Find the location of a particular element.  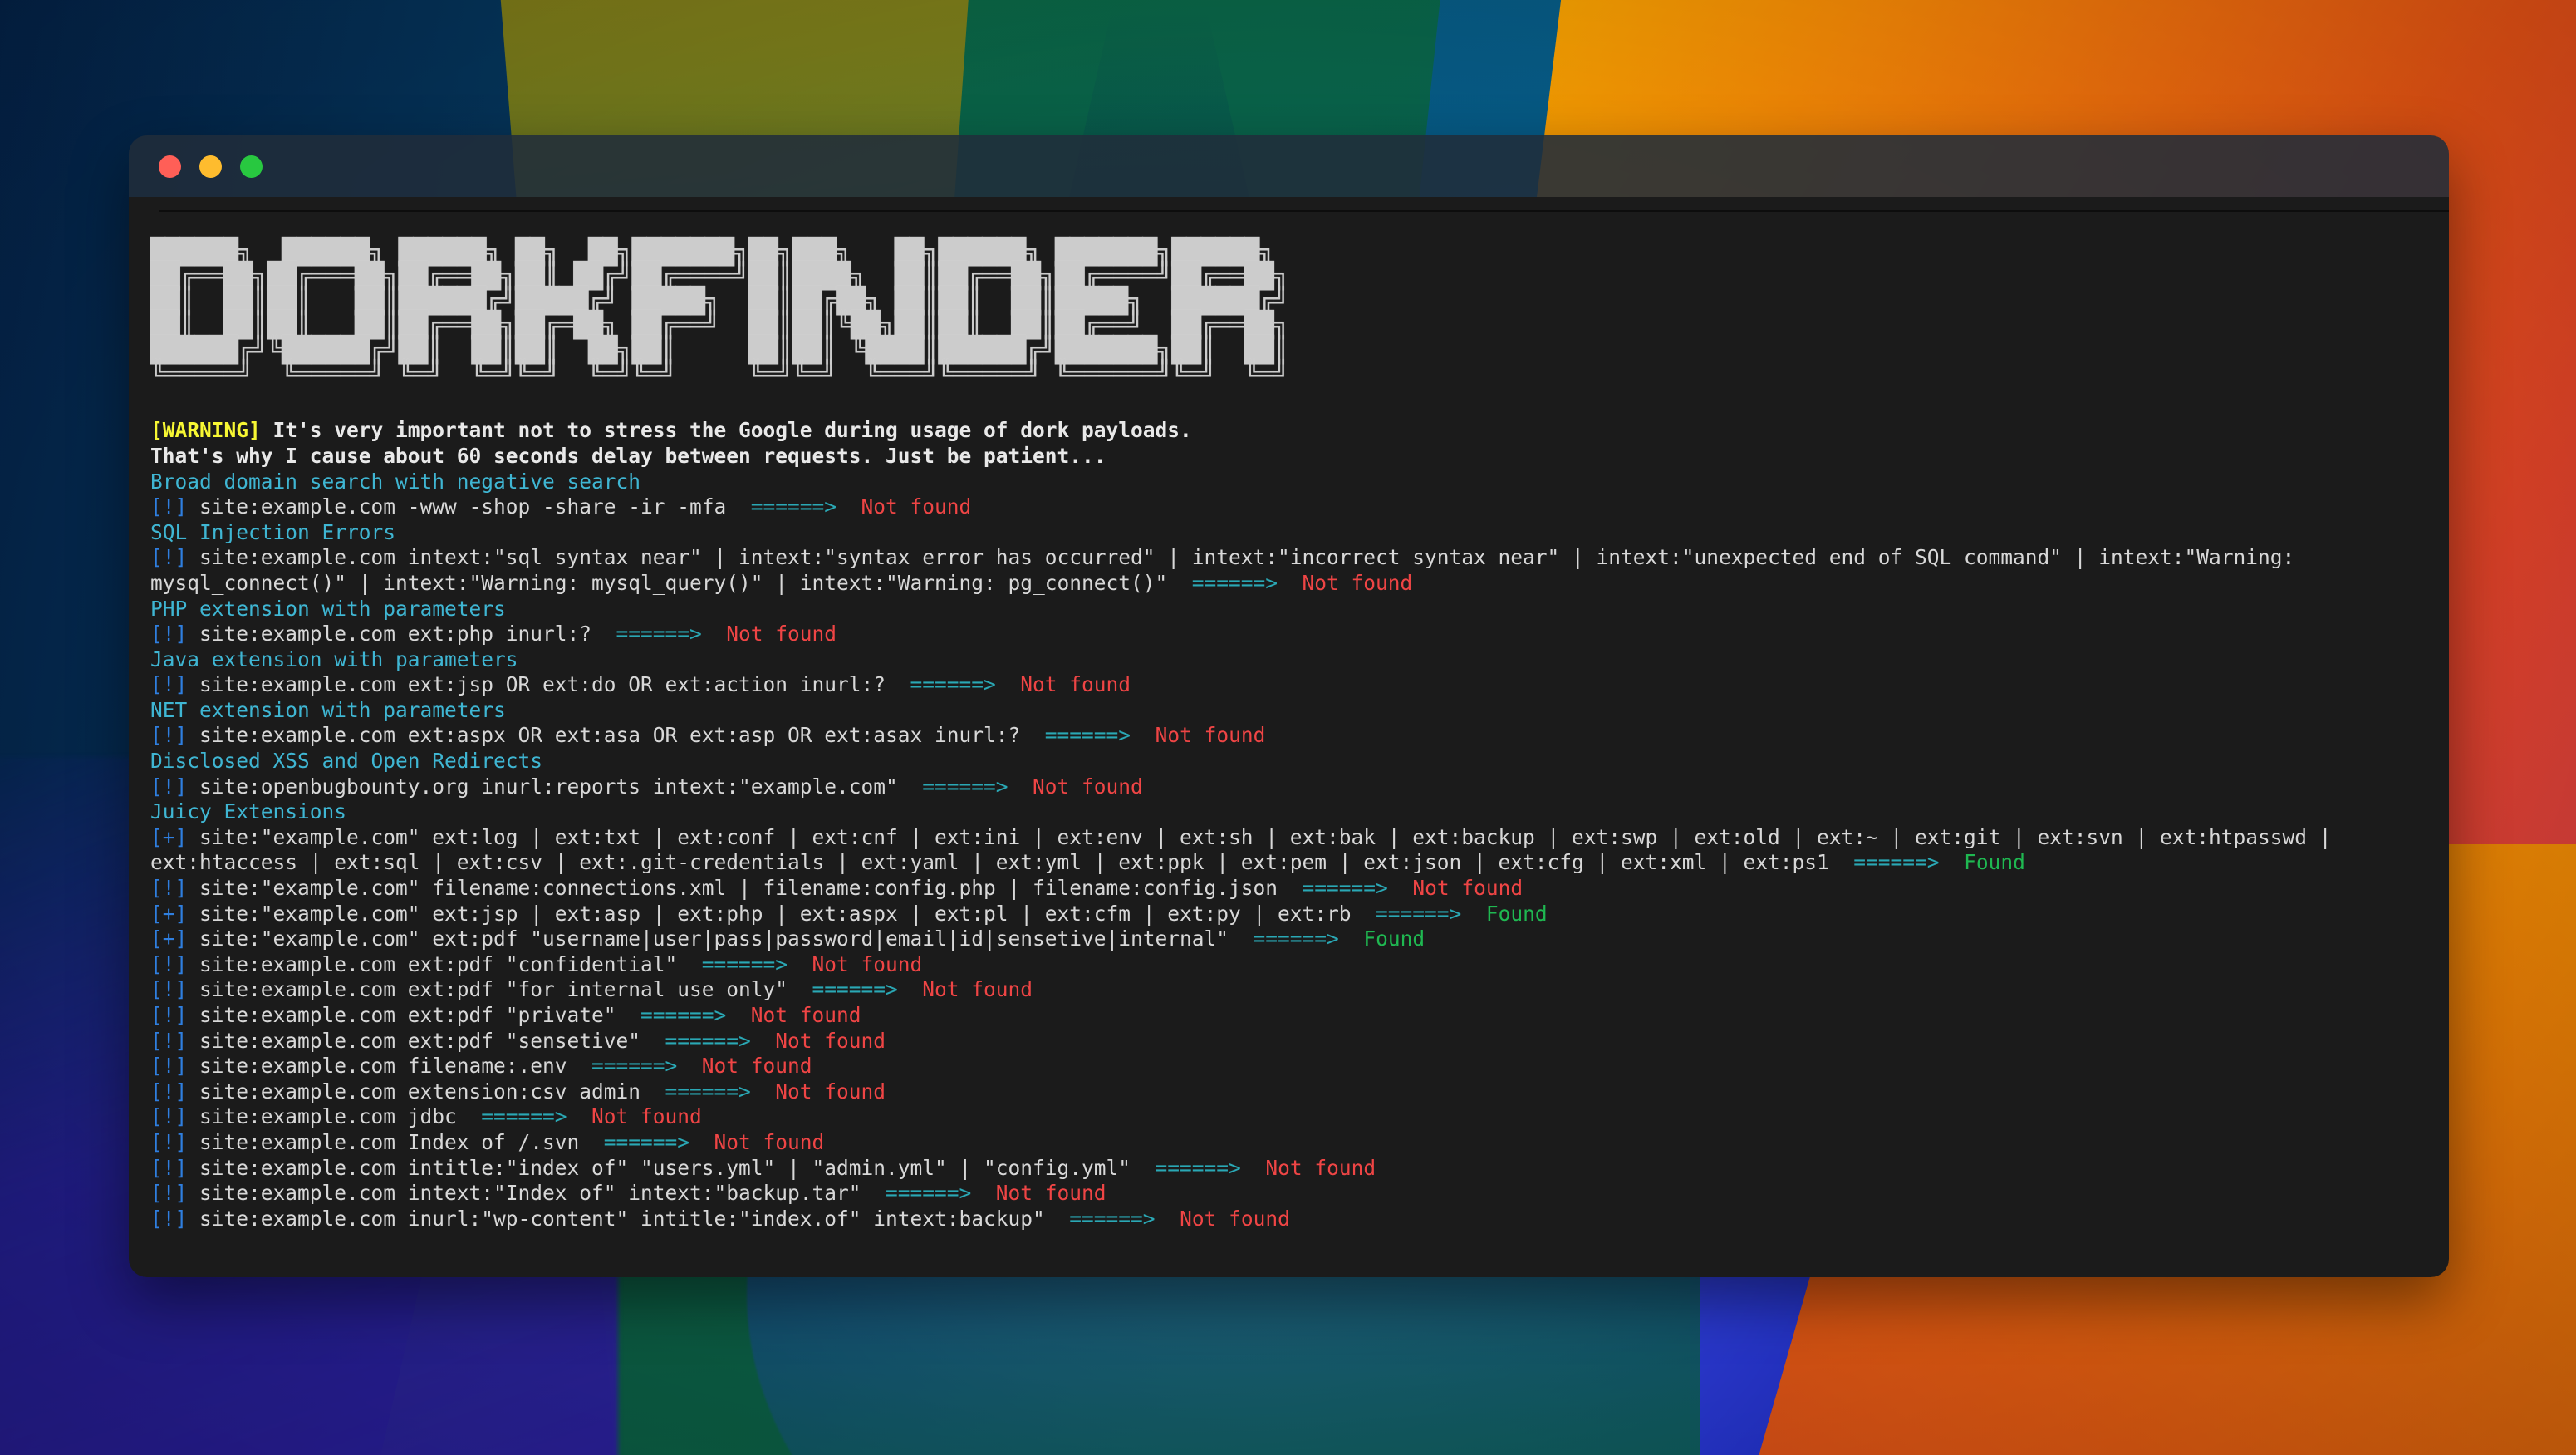

dork-query: site:example.com ext:php inurl:? is located at coordinates (401, 634).